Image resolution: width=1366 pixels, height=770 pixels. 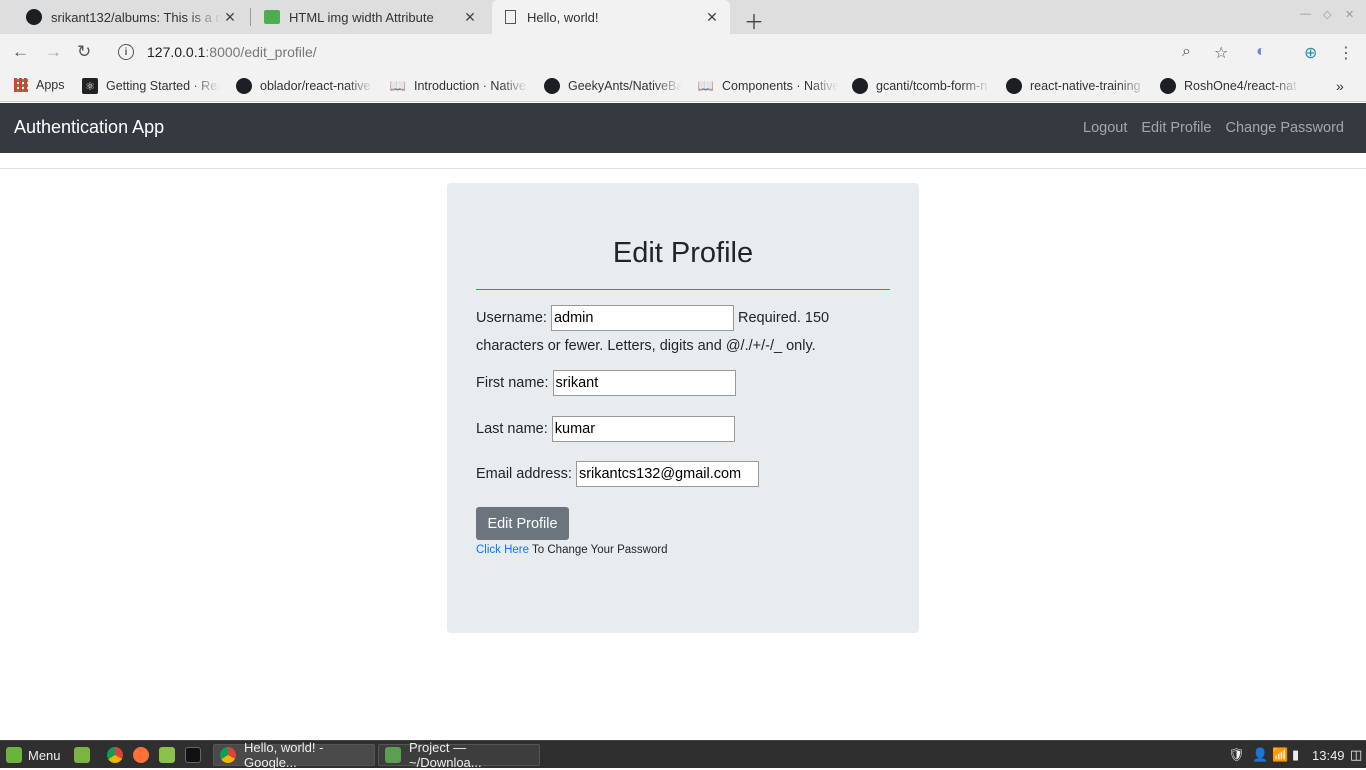 I want to click on heading-rule, so click(x=683, y=289).